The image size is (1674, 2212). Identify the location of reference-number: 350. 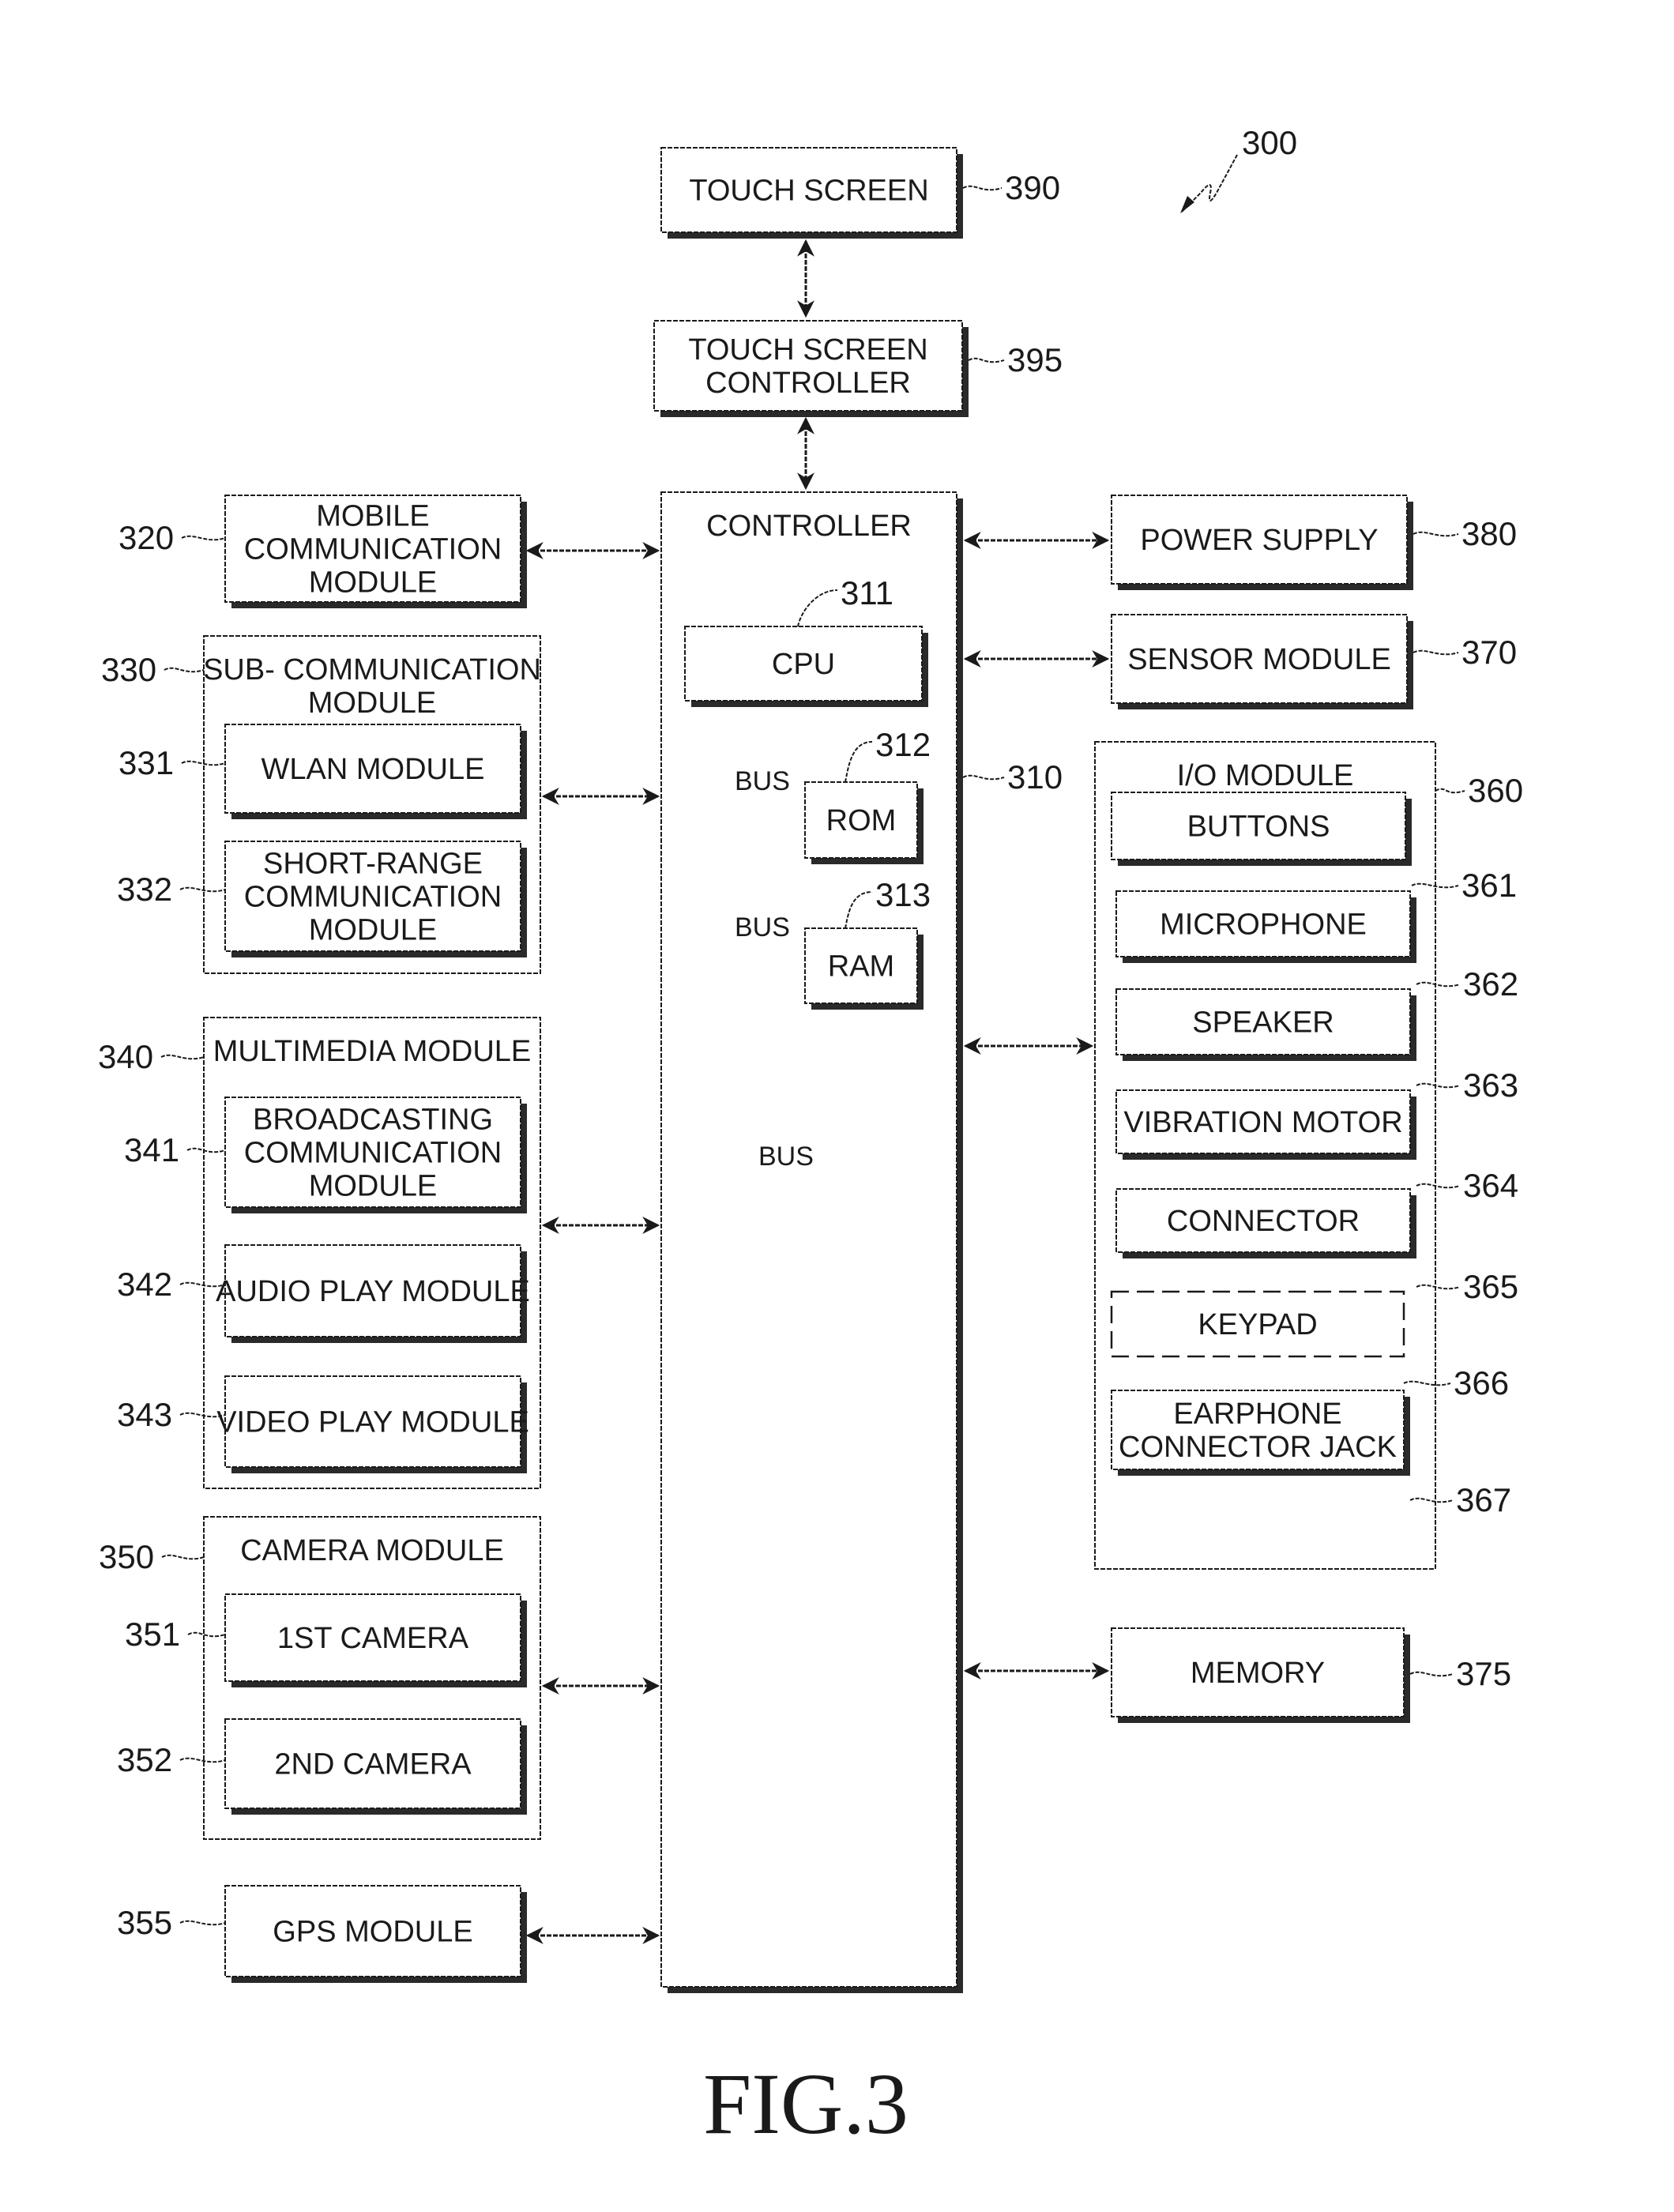
(126, 1557).